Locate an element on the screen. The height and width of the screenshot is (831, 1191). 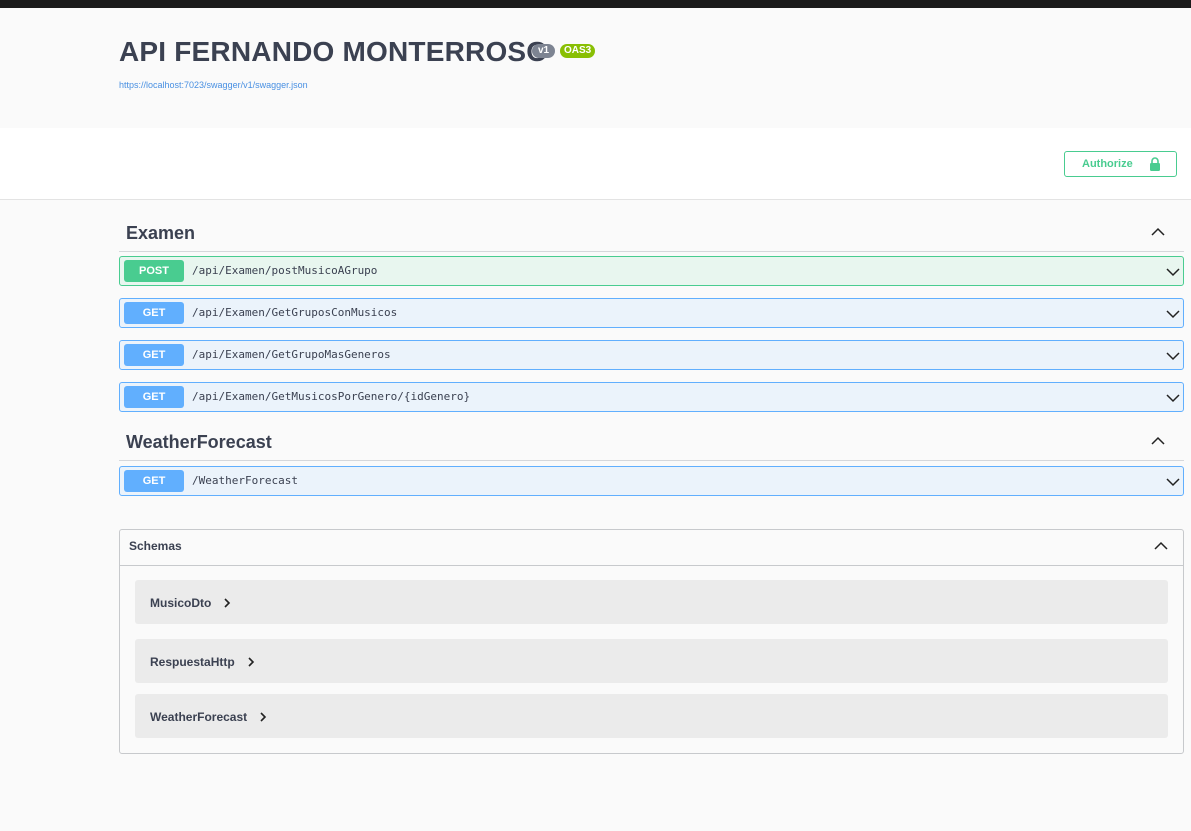
model-name: WeatherForecast is located at coordinates (208, 717).